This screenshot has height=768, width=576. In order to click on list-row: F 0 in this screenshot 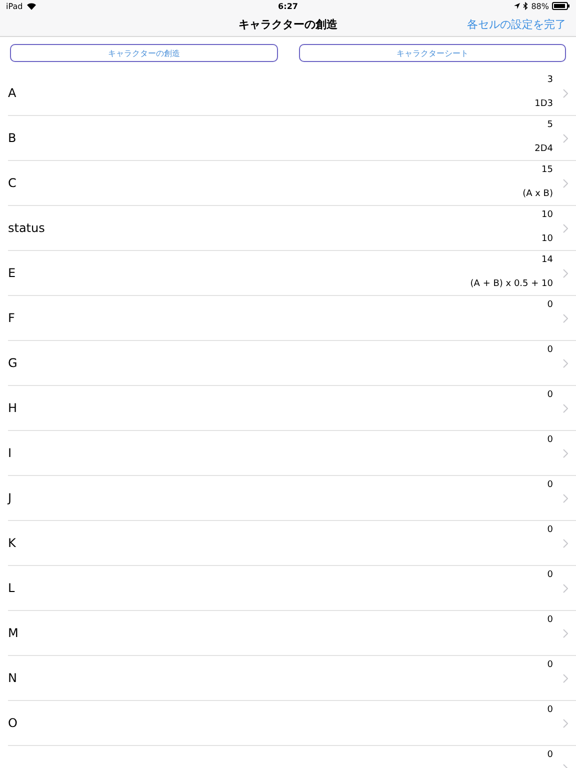, I will do `click(292, 318)`.